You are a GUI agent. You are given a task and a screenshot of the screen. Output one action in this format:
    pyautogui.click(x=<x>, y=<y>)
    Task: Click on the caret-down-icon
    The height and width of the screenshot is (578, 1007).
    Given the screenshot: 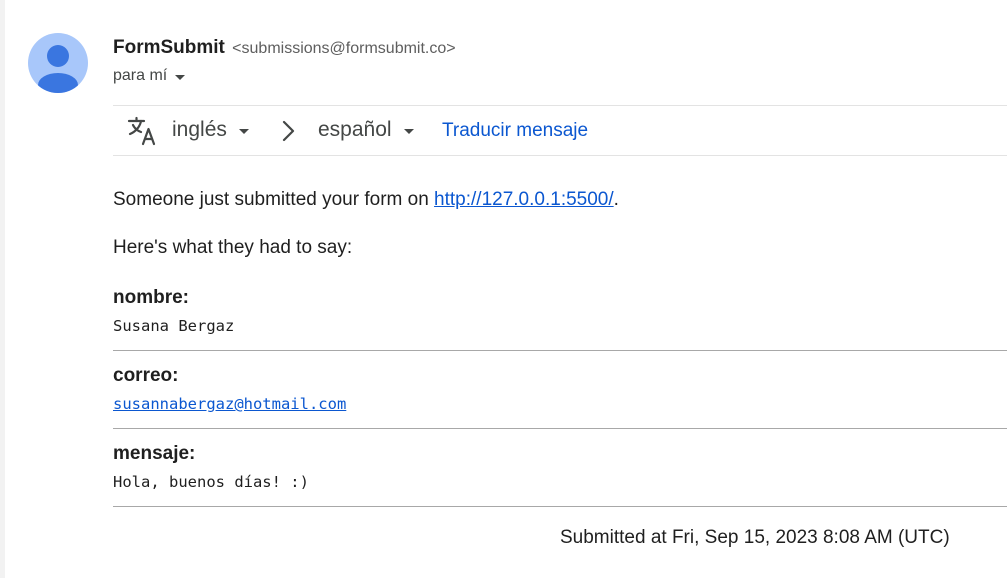 What is the action you would take?
    pyautogui.click(x=180, y=77)
    